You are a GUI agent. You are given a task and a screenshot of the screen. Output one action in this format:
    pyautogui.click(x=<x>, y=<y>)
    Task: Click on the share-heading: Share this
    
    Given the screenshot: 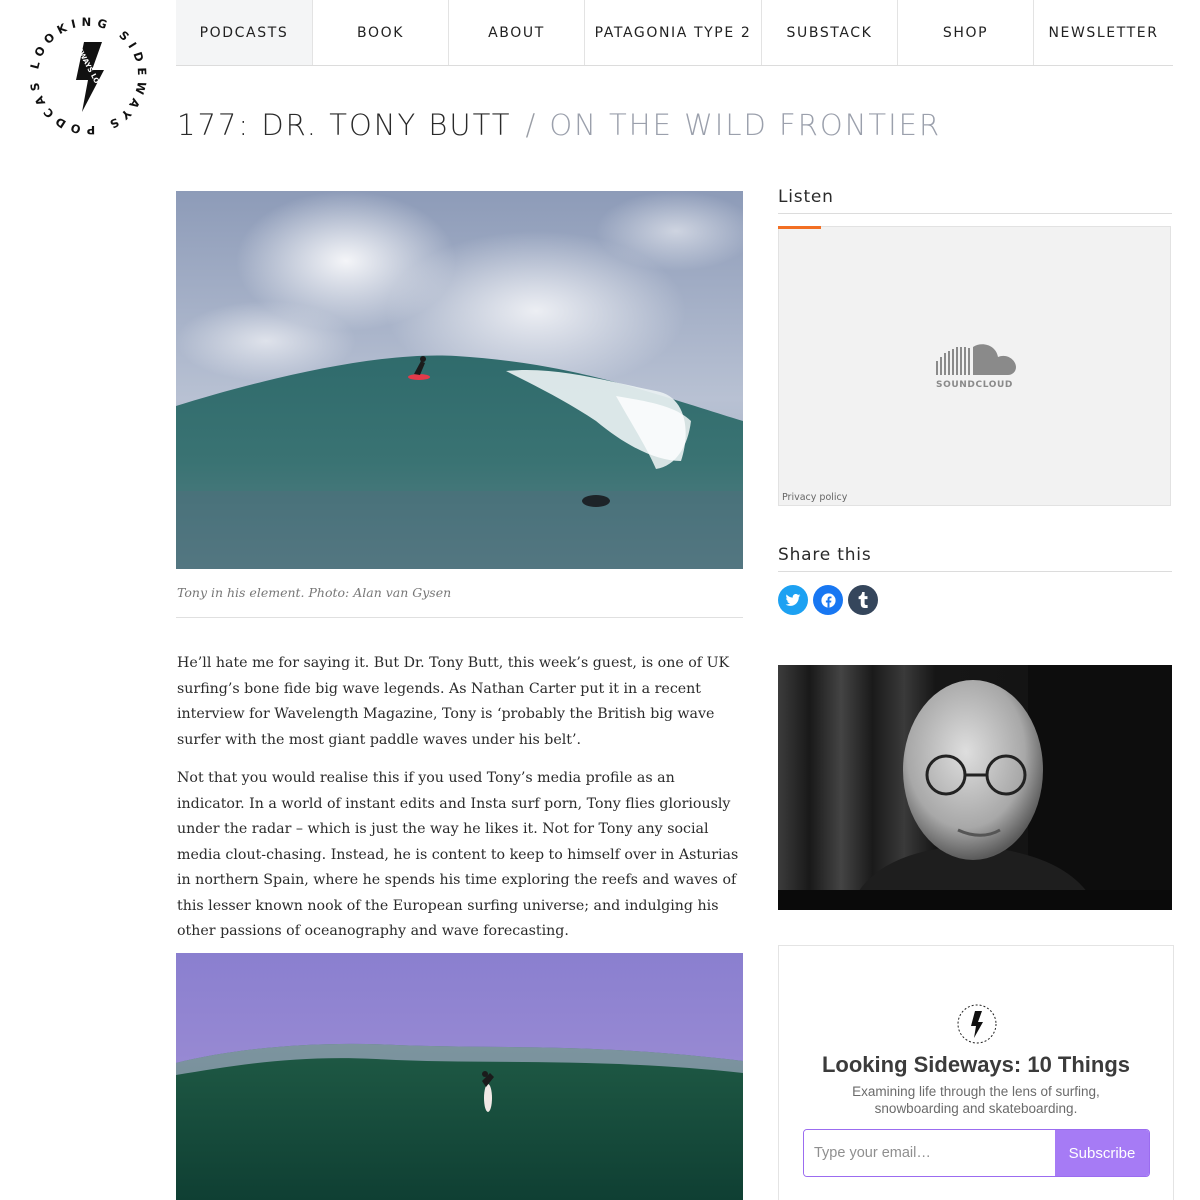 What is the action you would take?
    pyautogui.click(x=825, y=555)
    